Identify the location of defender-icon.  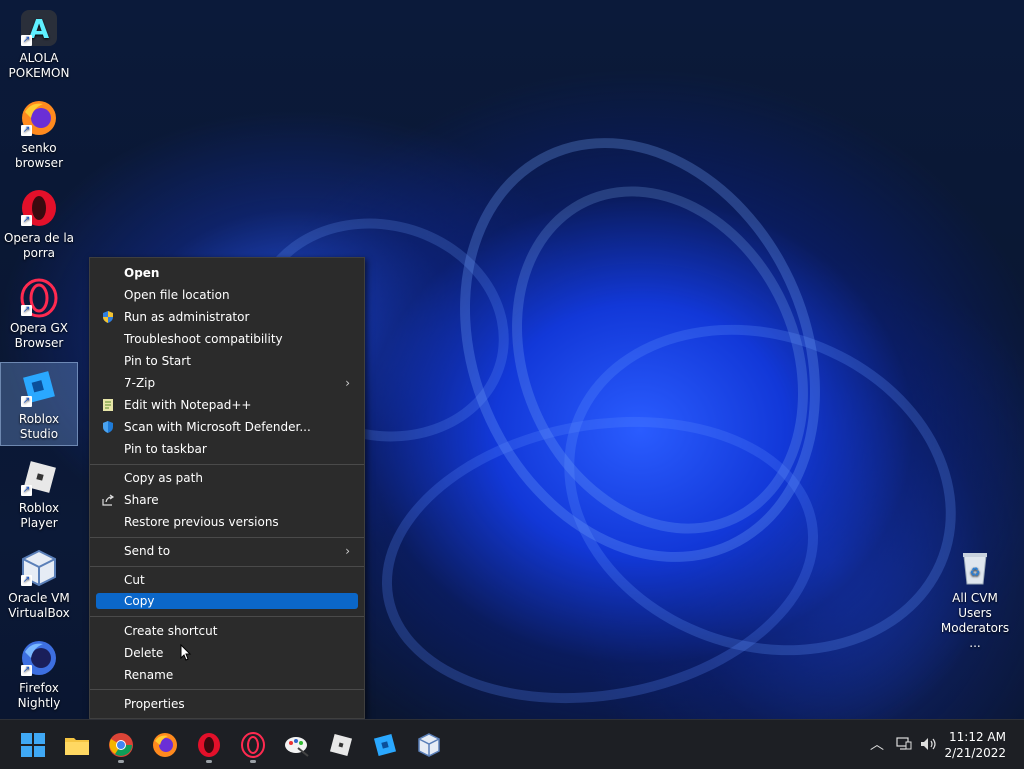
(108, 427).